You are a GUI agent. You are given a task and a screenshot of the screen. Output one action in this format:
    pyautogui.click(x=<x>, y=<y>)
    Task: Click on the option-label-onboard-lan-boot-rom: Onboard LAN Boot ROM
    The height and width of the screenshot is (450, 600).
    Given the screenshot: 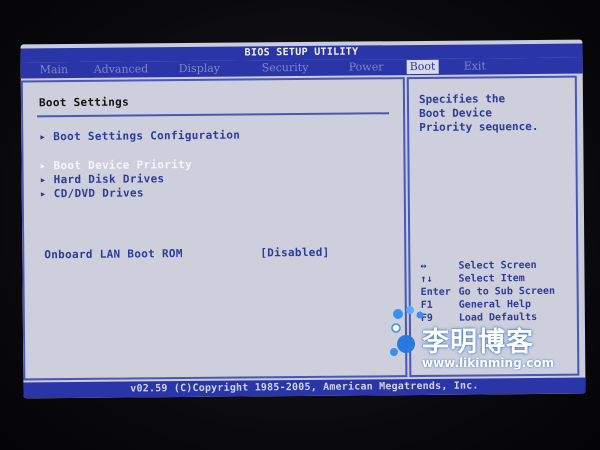 What is the action you would take?
    pyautogui.click(x=113, y=254)
    